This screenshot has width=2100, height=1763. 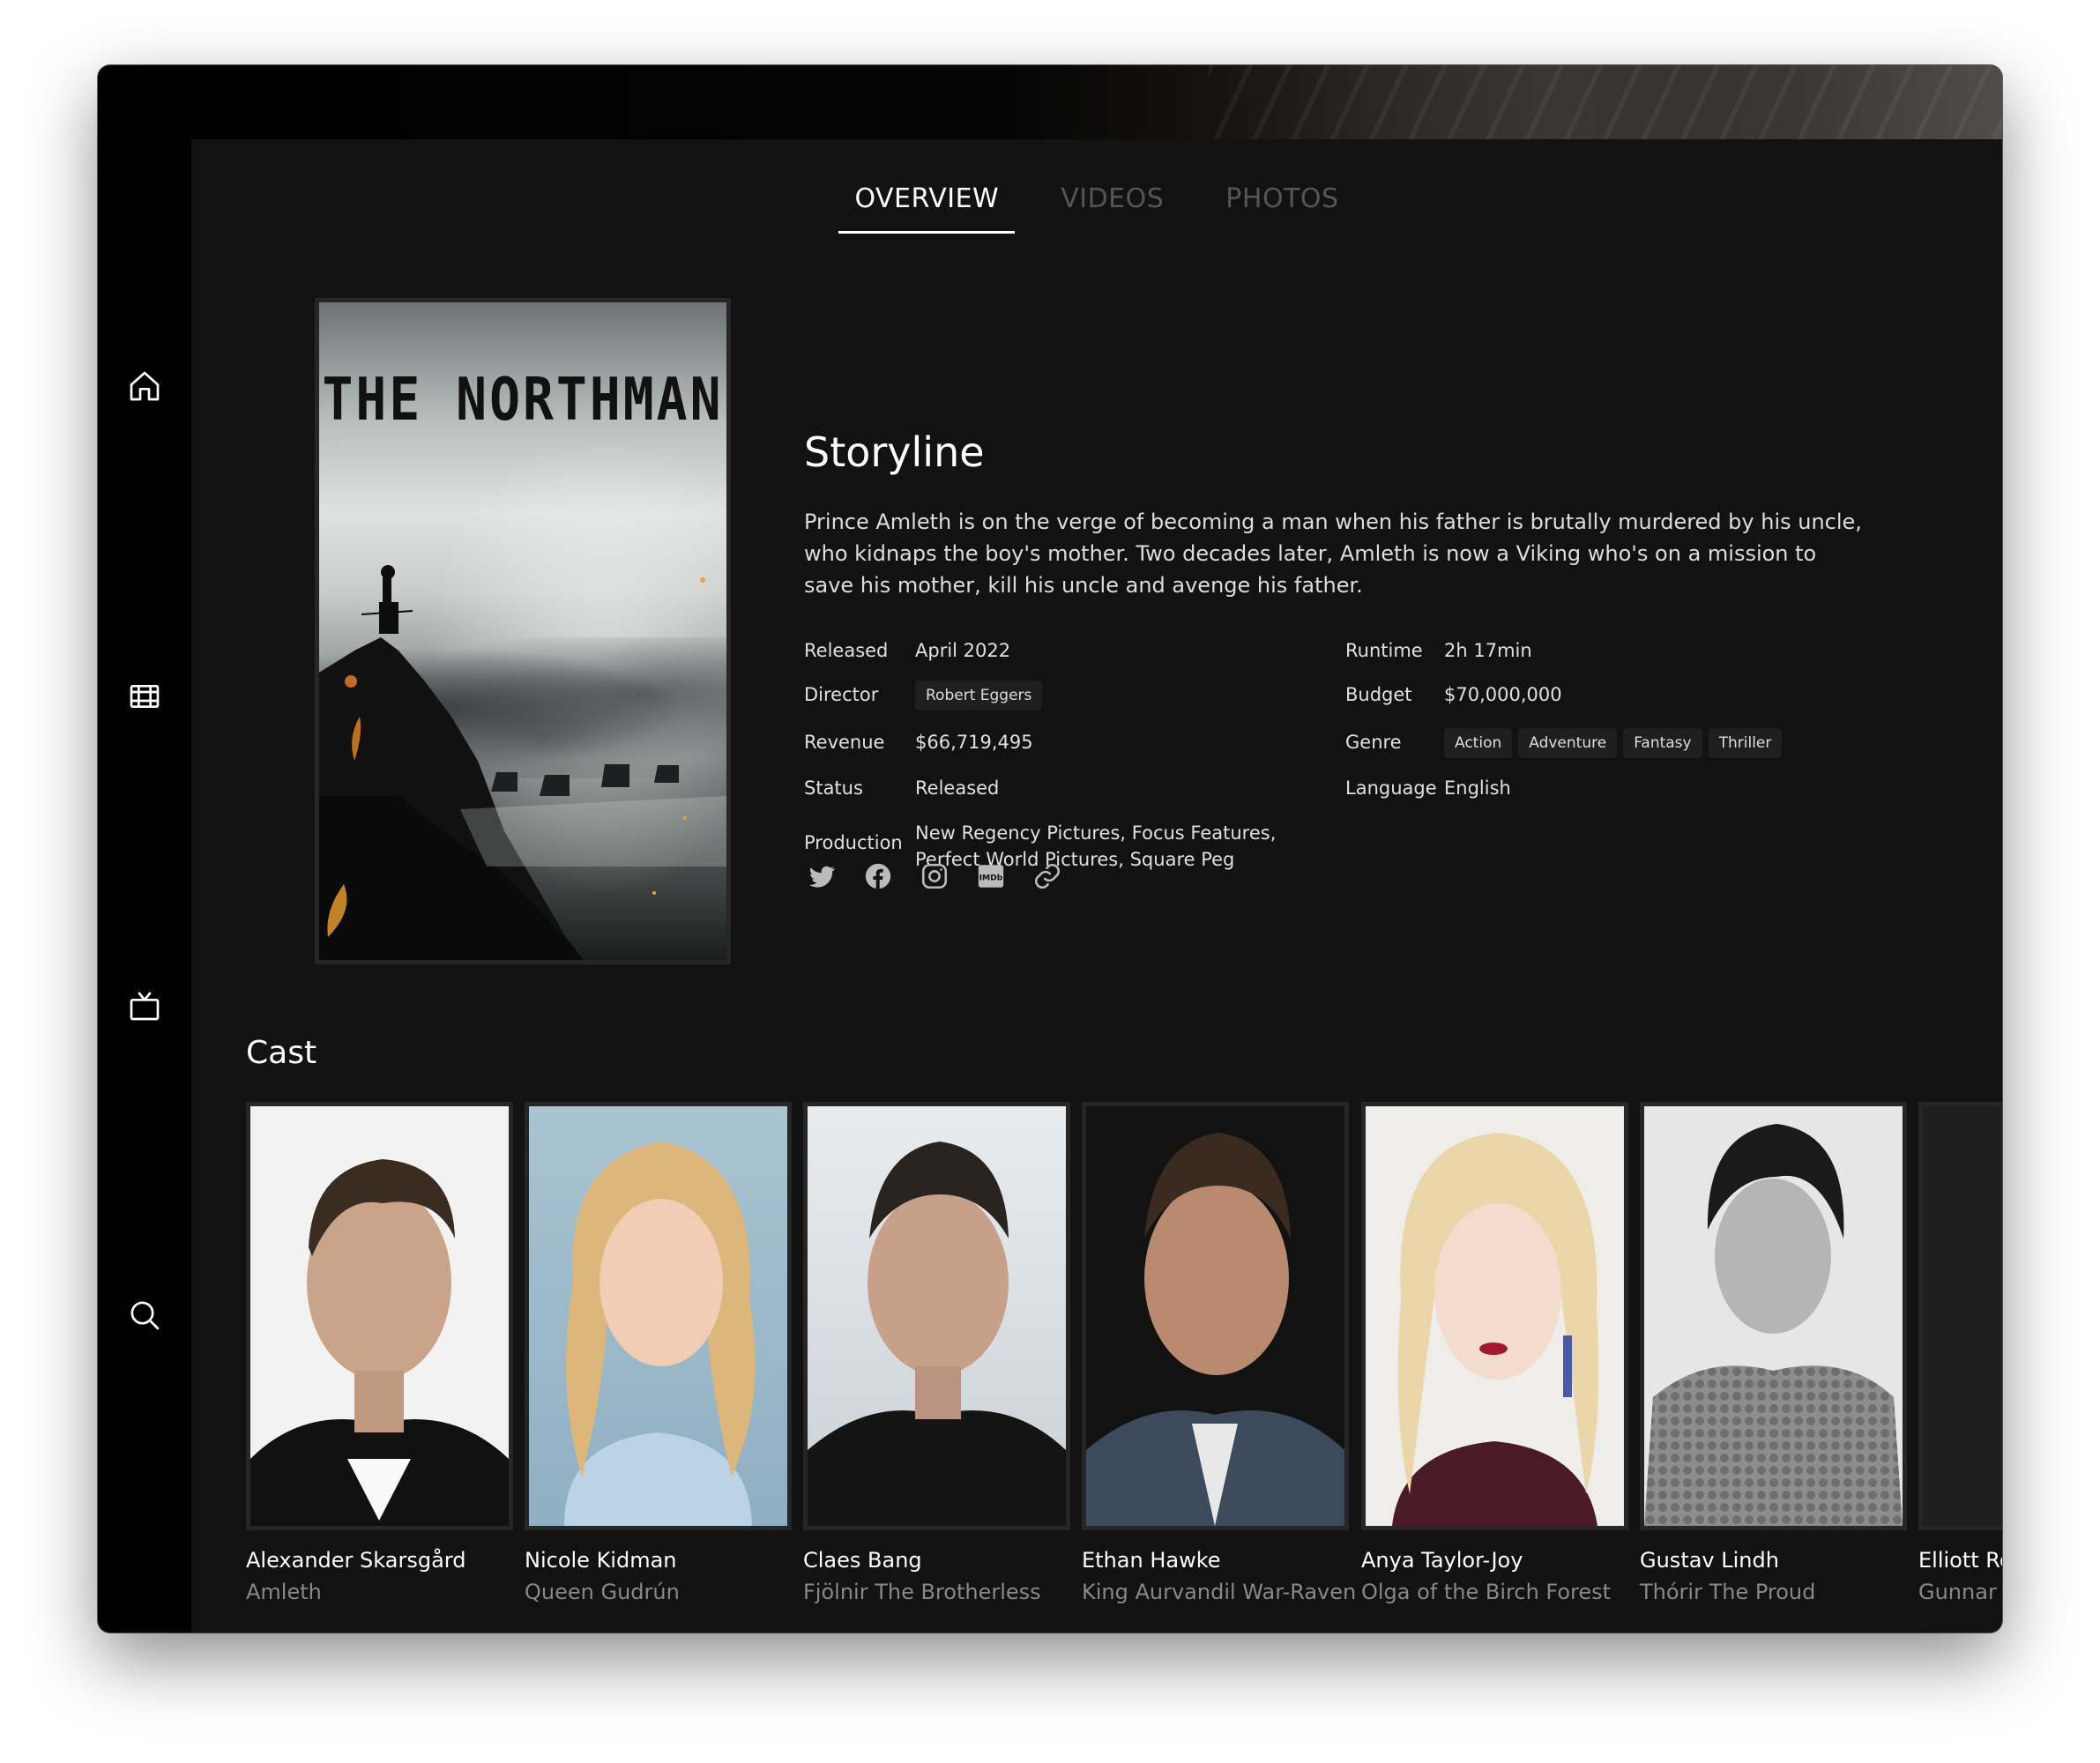 What do you see at coordinates (1503, 694) in the screenshot?
I see `budget-value: $70,000,000` at bounding box center [1503, 694].